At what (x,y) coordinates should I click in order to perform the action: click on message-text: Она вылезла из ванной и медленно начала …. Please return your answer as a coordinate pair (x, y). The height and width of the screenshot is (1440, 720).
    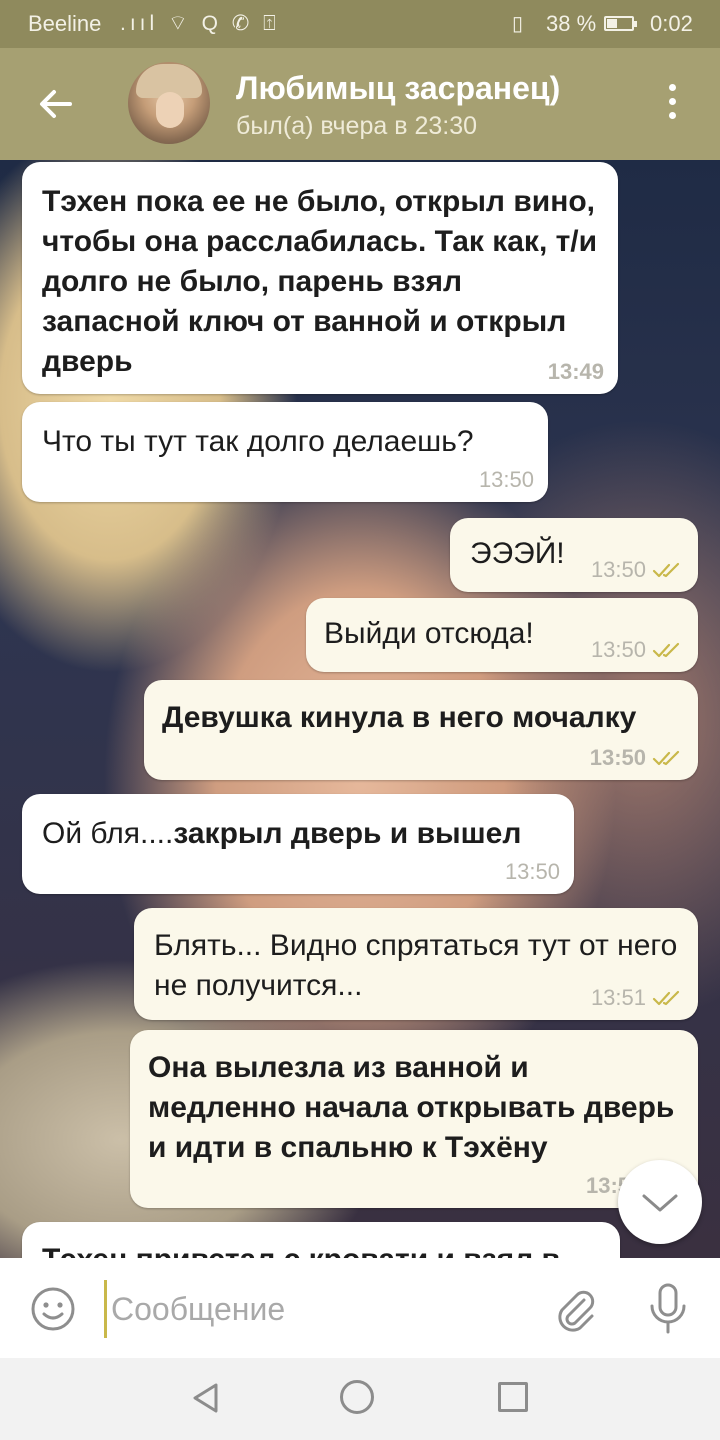
    Looking at the image, I should click on (411, 1107).